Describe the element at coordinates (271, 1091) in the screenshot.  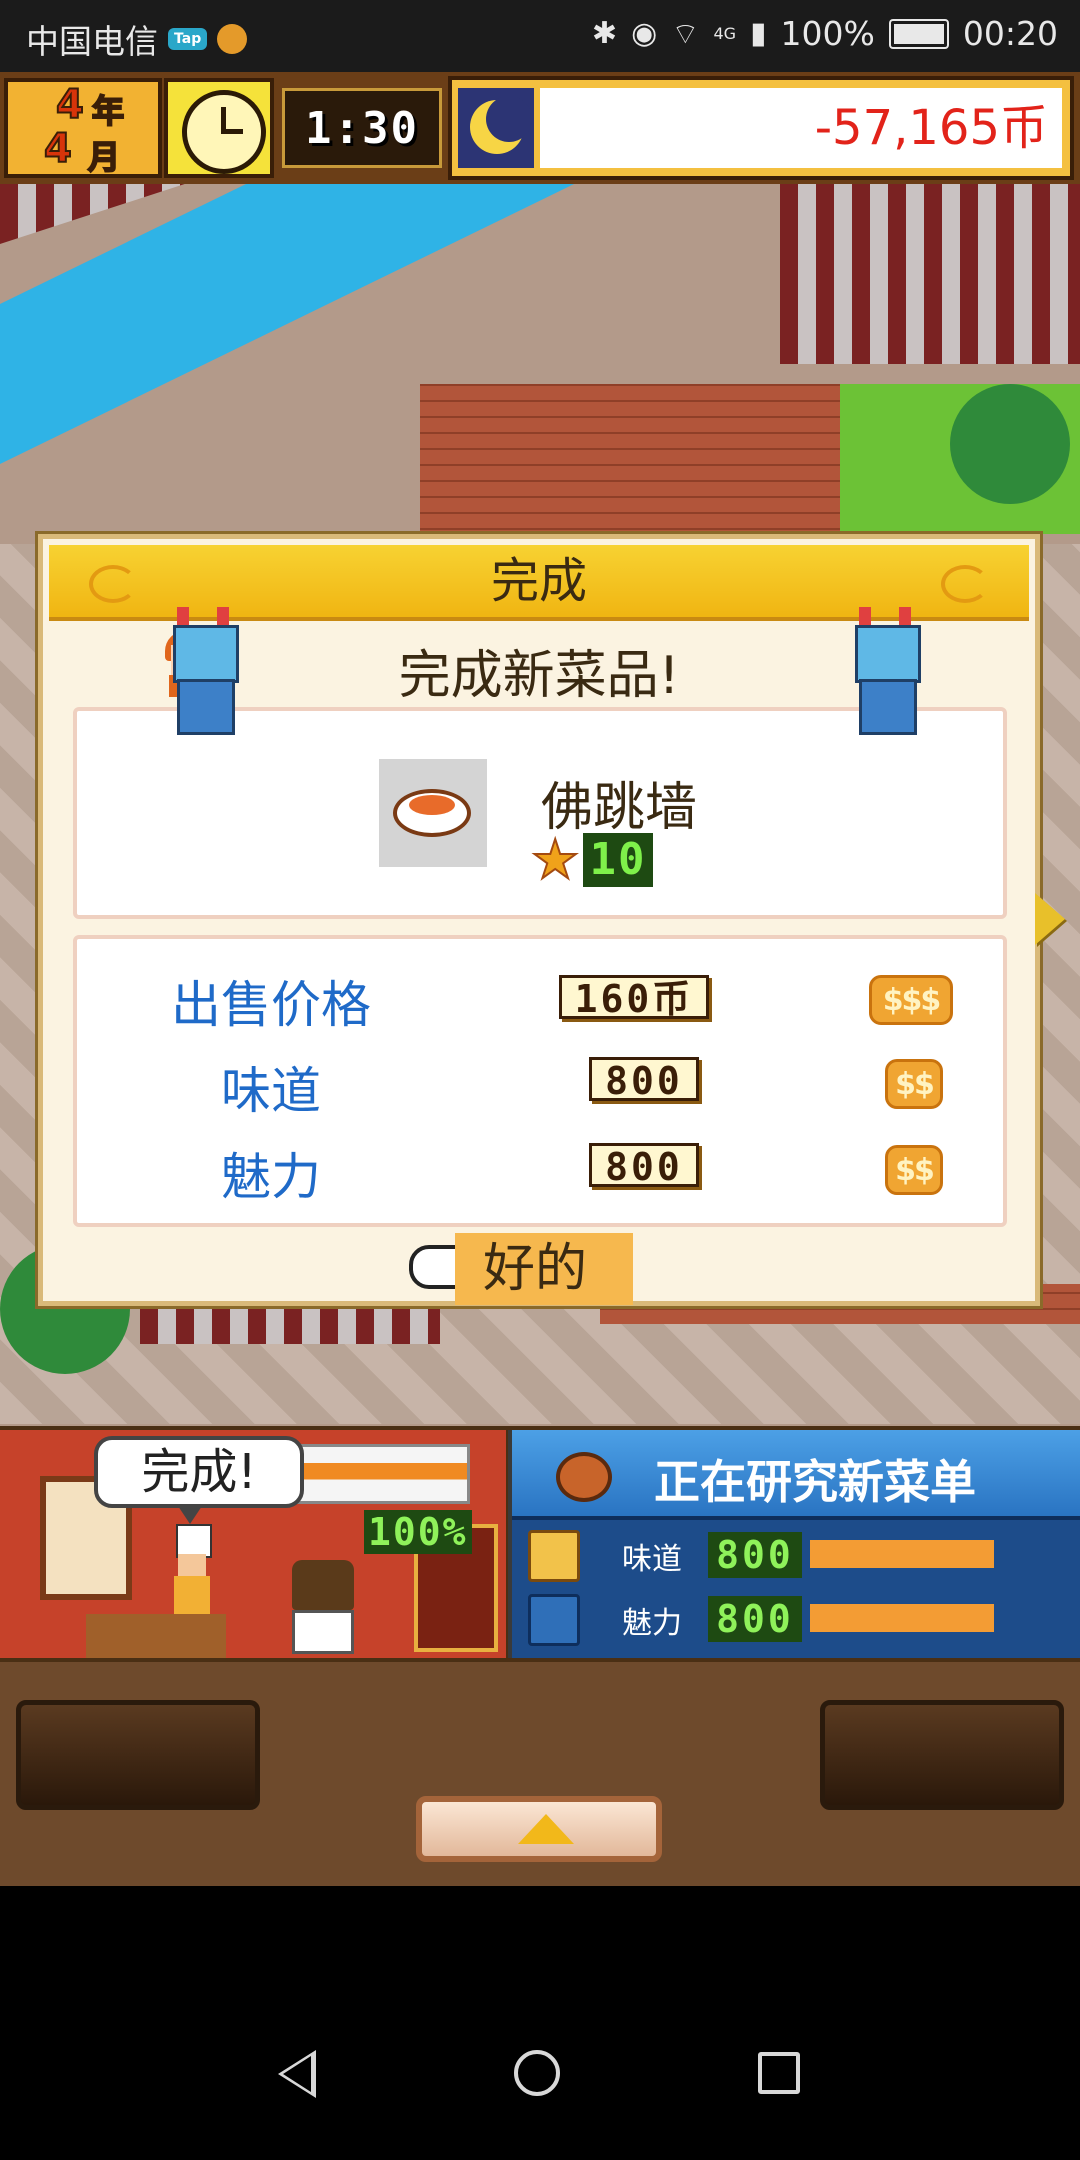
I see `stat-label: 味道` at that location.